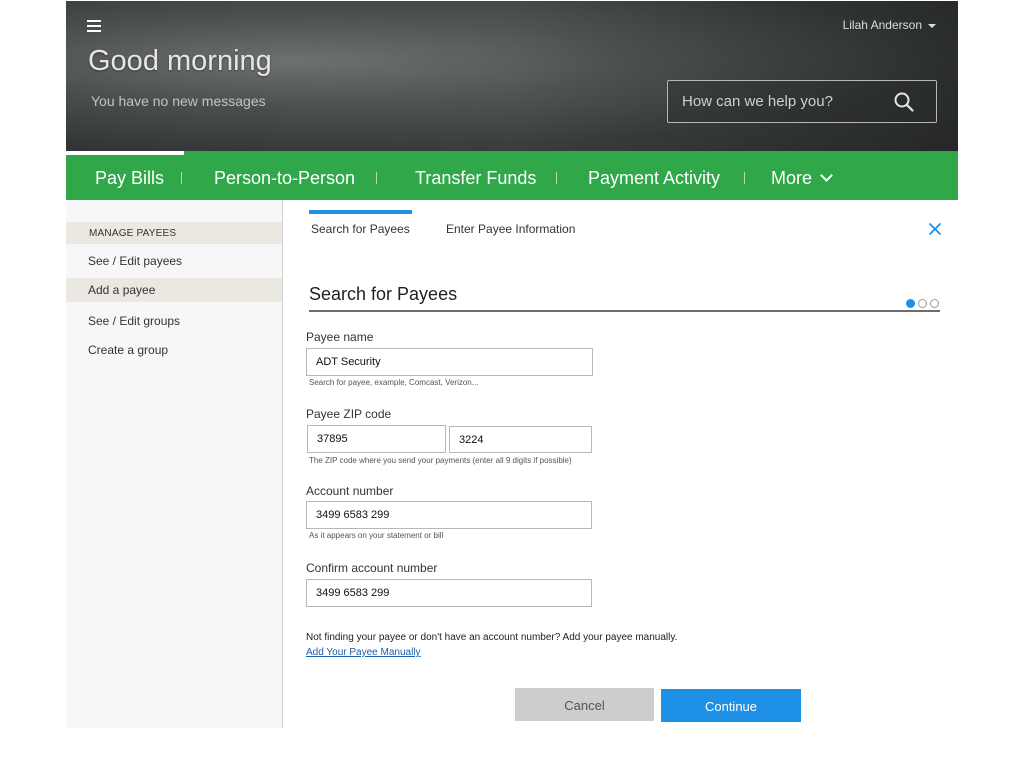 The height and width of the screenshot is (768, 1024). Describe the element at coordinates (125, 175) in the screenshot. I see `nav-pay-bills: Pay Bills` at that location.